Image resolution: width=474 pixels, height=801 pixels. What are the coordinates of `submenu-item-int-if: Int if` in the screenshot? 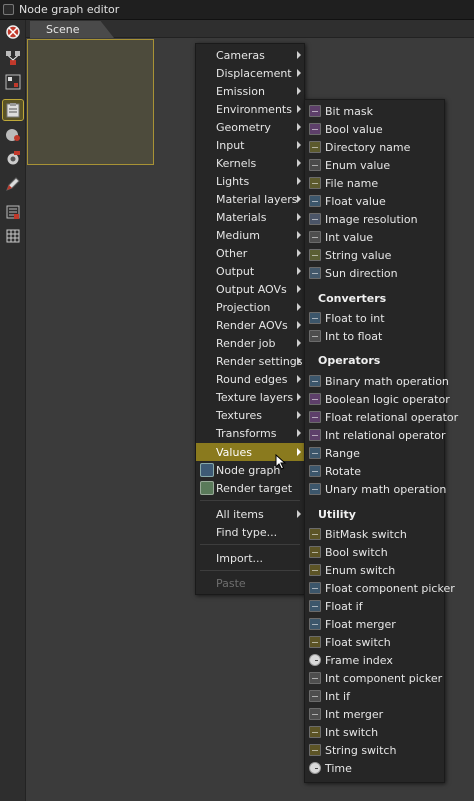 It's located at (374, 696).